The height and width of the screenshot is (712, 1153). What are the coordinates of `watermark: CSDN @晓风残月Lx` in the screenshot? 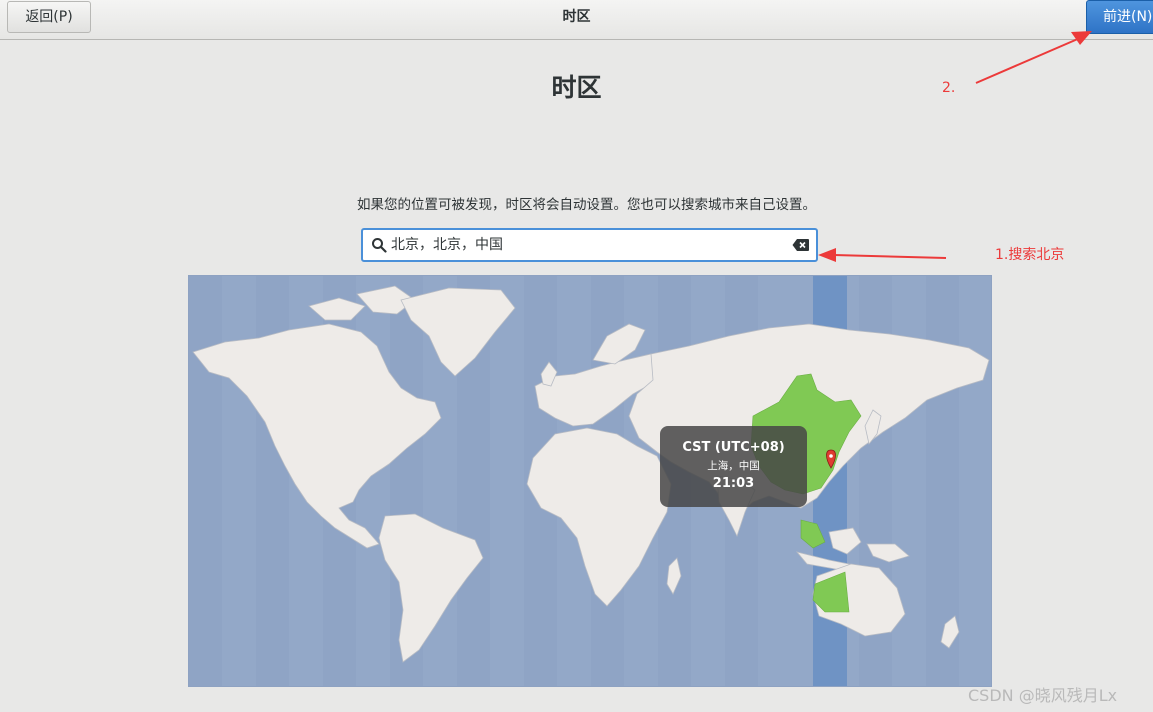 It's located at (1043, 695).